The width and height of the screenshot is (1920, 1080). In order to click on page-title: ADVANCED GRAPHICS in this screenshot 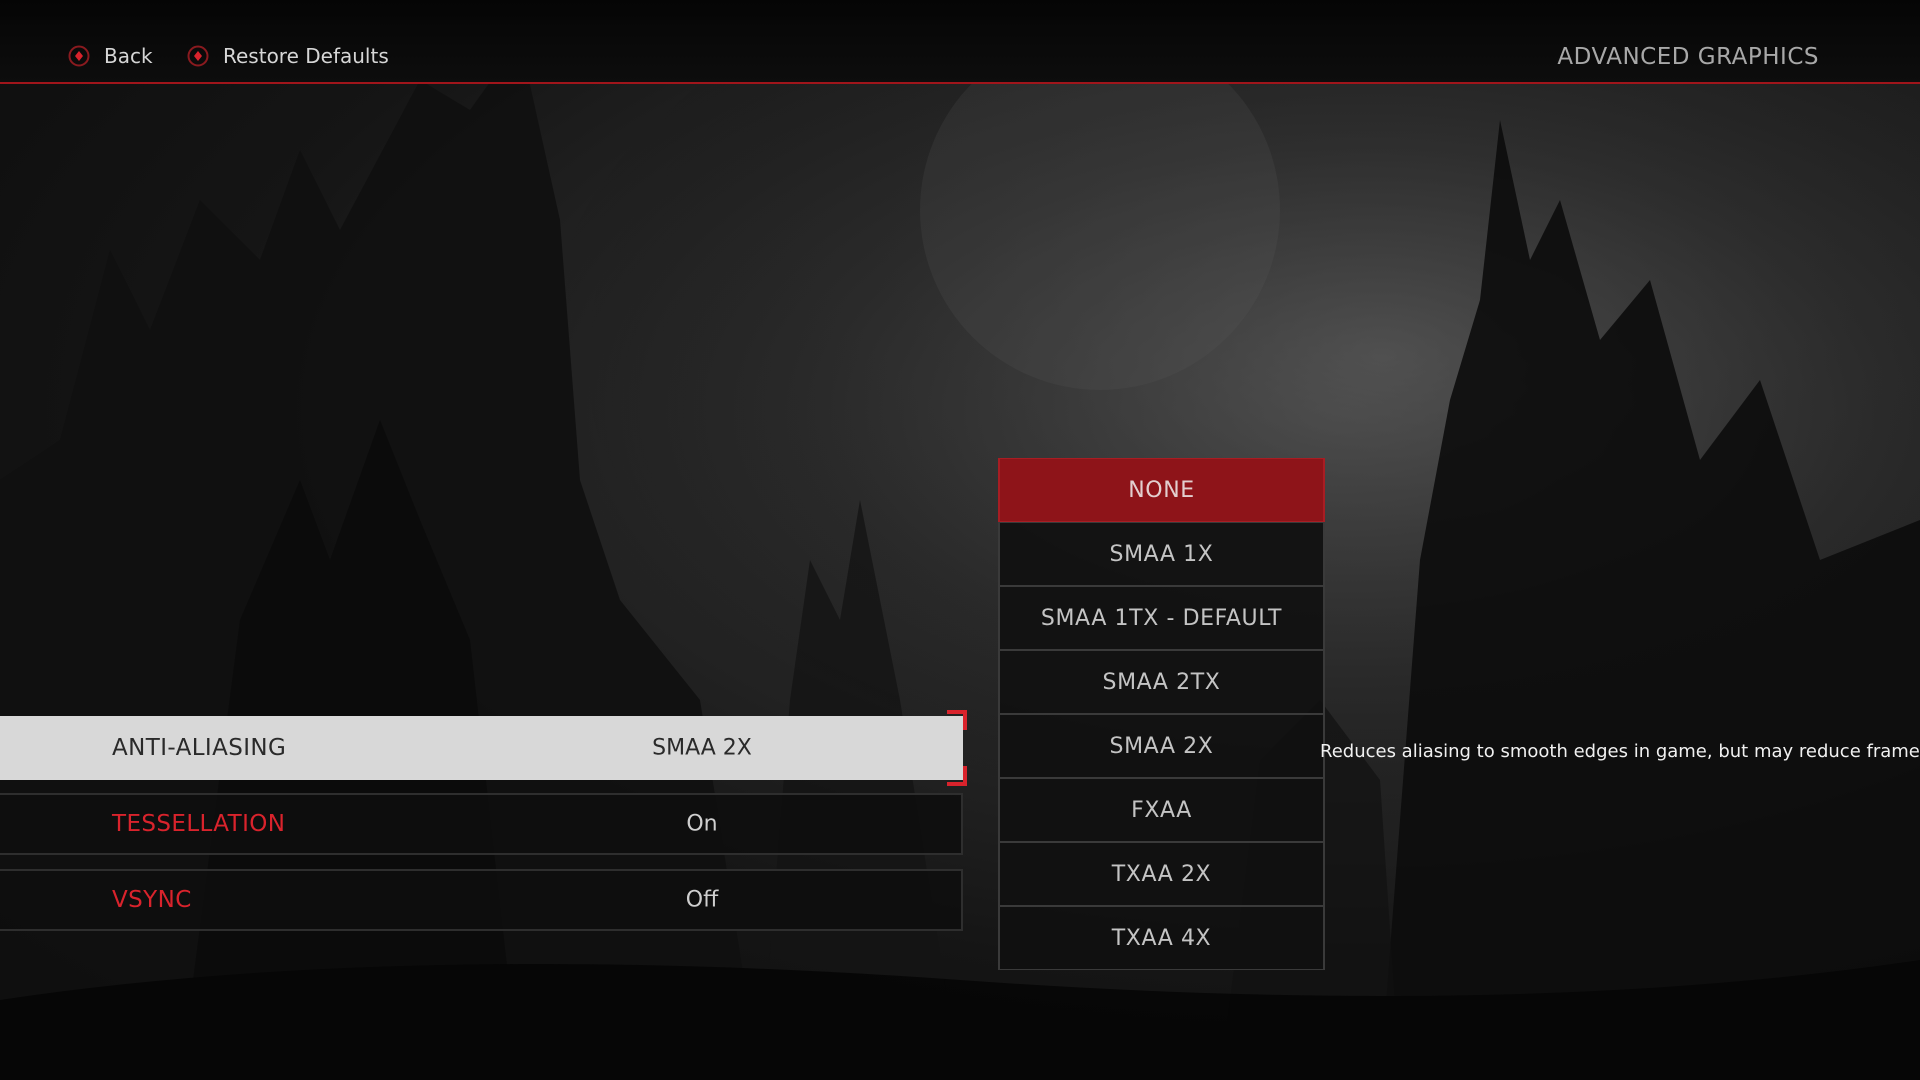, I will do `click(1688, 57)`.